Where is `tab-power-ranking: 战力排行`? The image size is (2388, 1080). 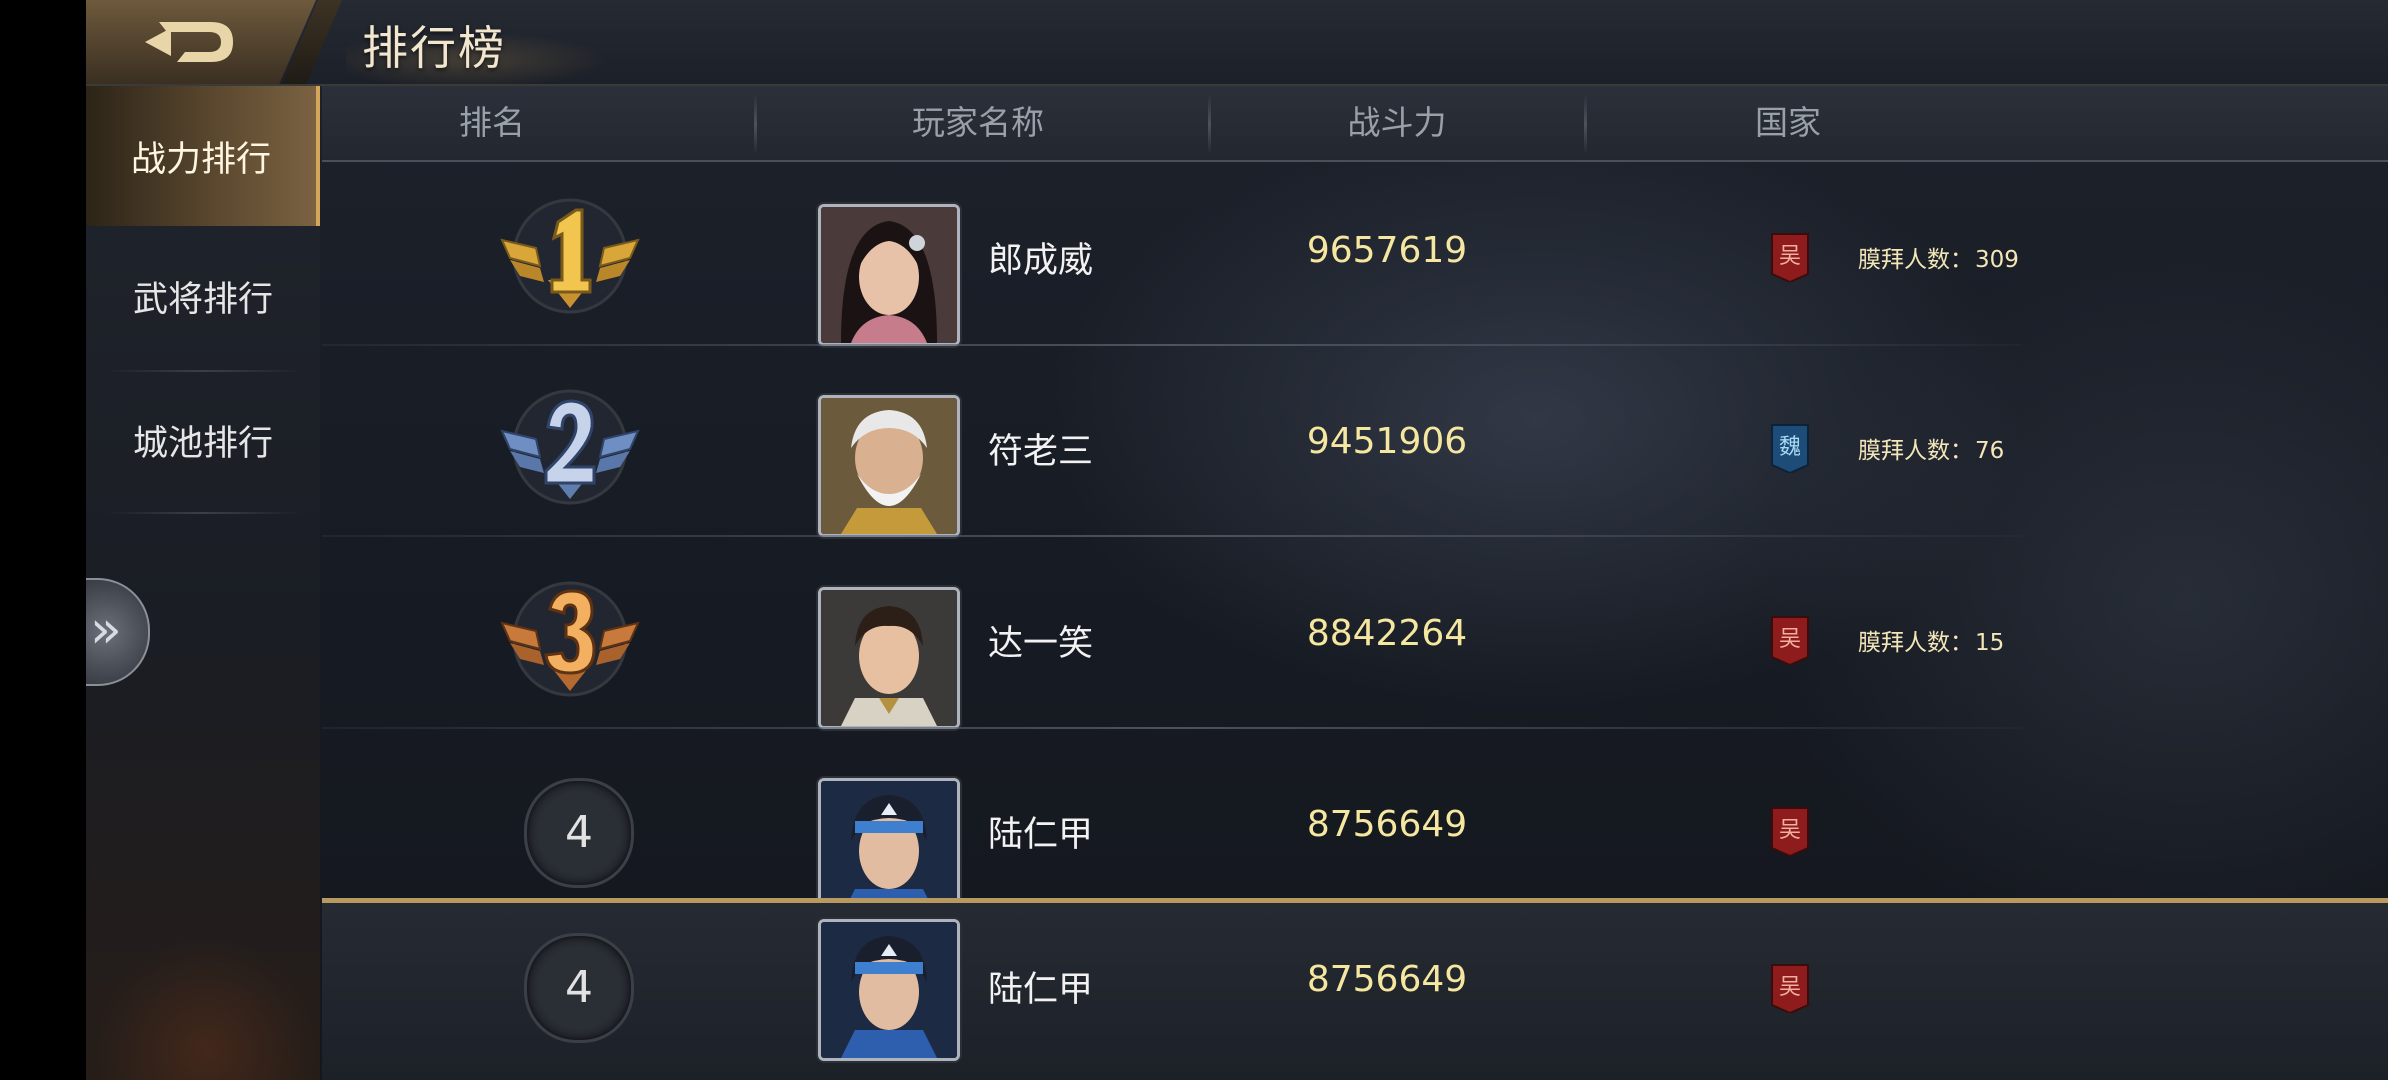
tab-power-ranking: 战力排行 is located at coordinates (203, 156).